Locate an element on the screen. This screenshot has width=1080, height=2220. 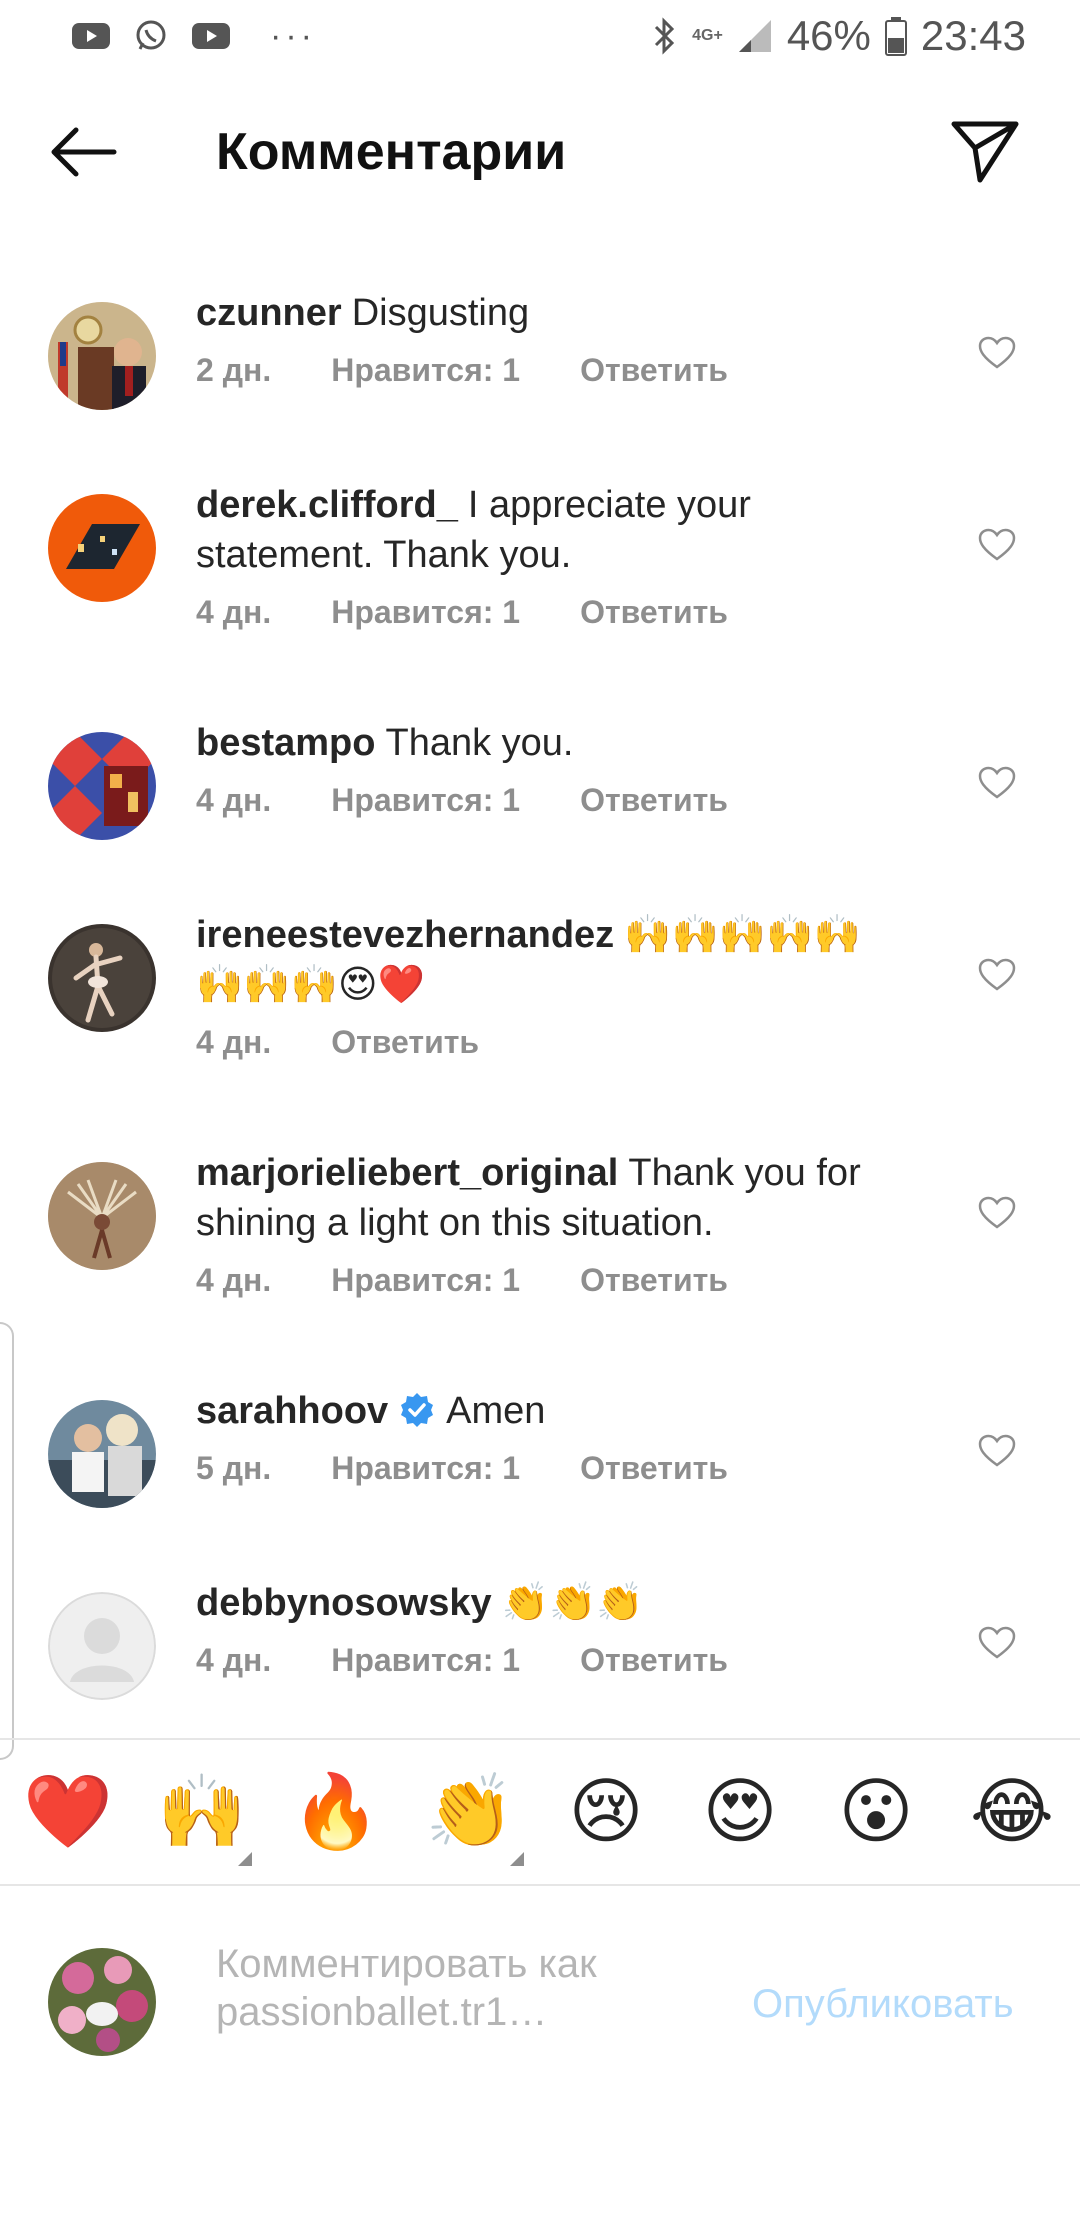
comment-meta: 2 дн. Нравится: 1 Ответить is located at coordinates (546, 370).